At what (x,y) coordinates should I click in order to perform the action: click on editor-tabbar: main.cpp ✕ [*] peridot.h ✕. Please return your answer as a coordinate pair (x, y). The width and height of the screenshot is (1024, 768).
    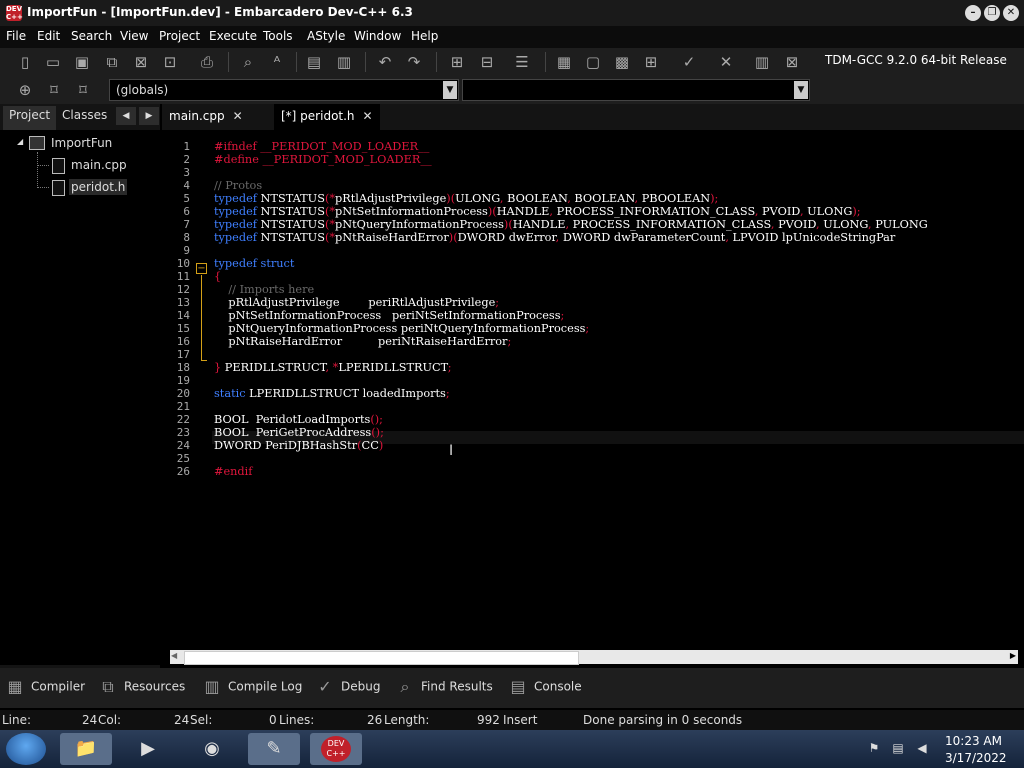
    Looking at the image, I should click on (593, 117).